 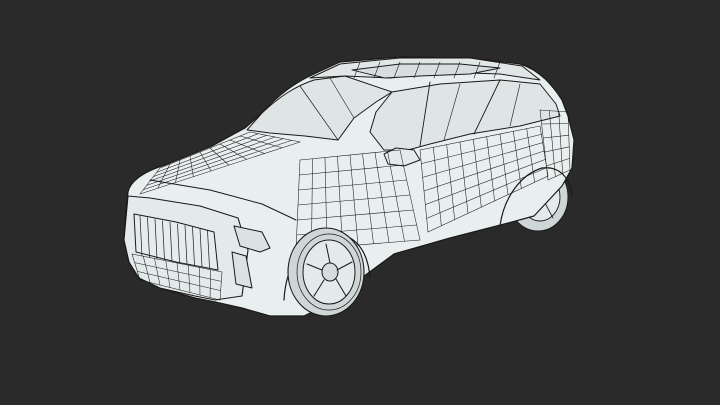 What do you see at coordinates (326, 272) in the screenshot?
I see `front-wheel` at bounding box center [326, 272].